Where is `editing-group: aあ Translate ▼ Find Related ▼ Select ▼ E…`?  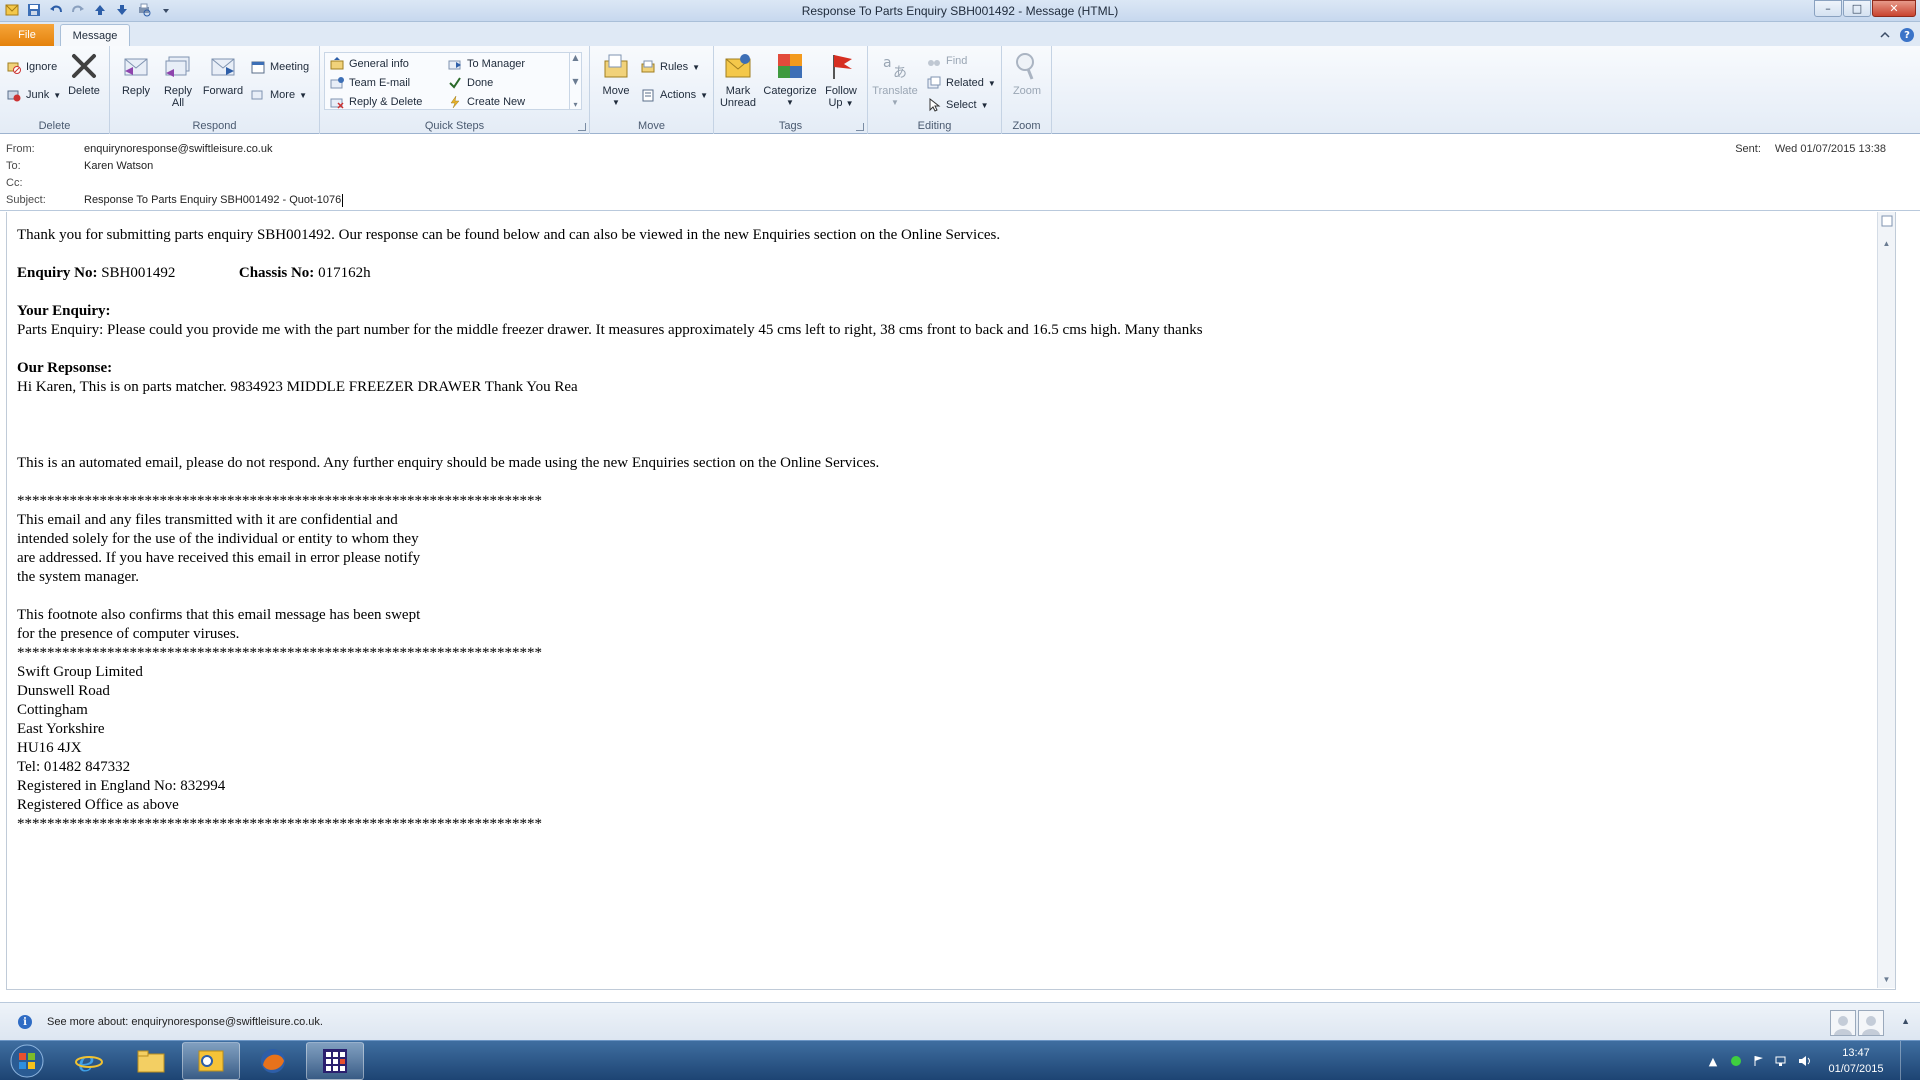 editing-group: aあ Translate ▼ Find Related ▼ Select ▼ E… is located at coordinates (935, 90).